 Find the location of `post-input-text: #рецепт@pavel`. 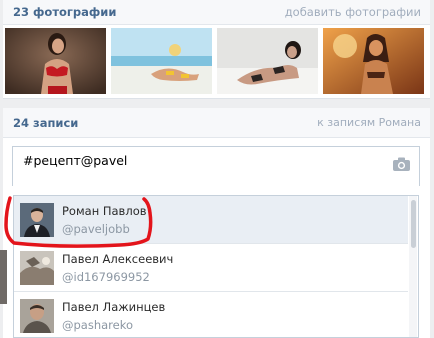

post-input-text: #рецепт@pavel is located at coordinates (75, 160).